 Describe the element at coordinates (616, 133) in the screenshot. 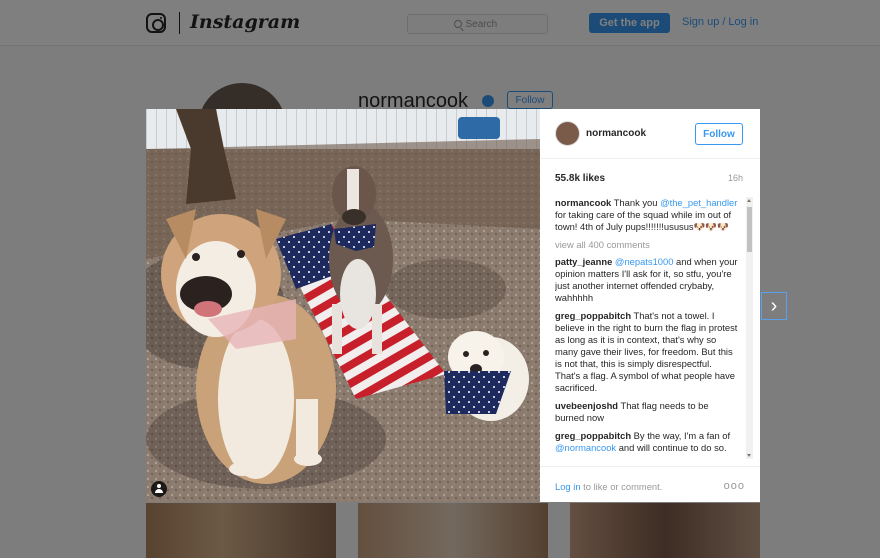

I see `post-author-username: normancook` at that location.